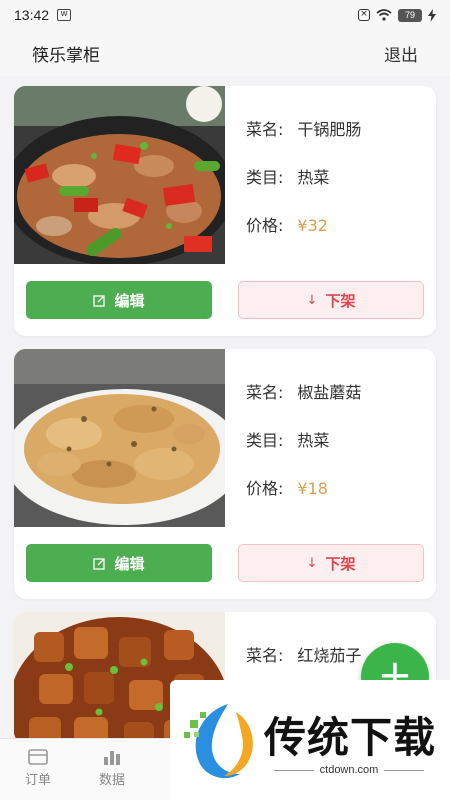  Describe the element at coordinates (112, 758) in the screenshot. I see `bar-chart-icon` at that location.